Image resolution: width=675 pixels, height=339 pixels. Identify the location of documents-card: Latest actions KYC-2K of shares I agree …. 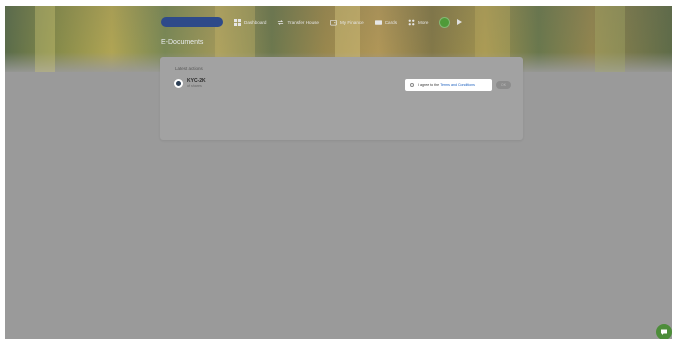
(341, 98).